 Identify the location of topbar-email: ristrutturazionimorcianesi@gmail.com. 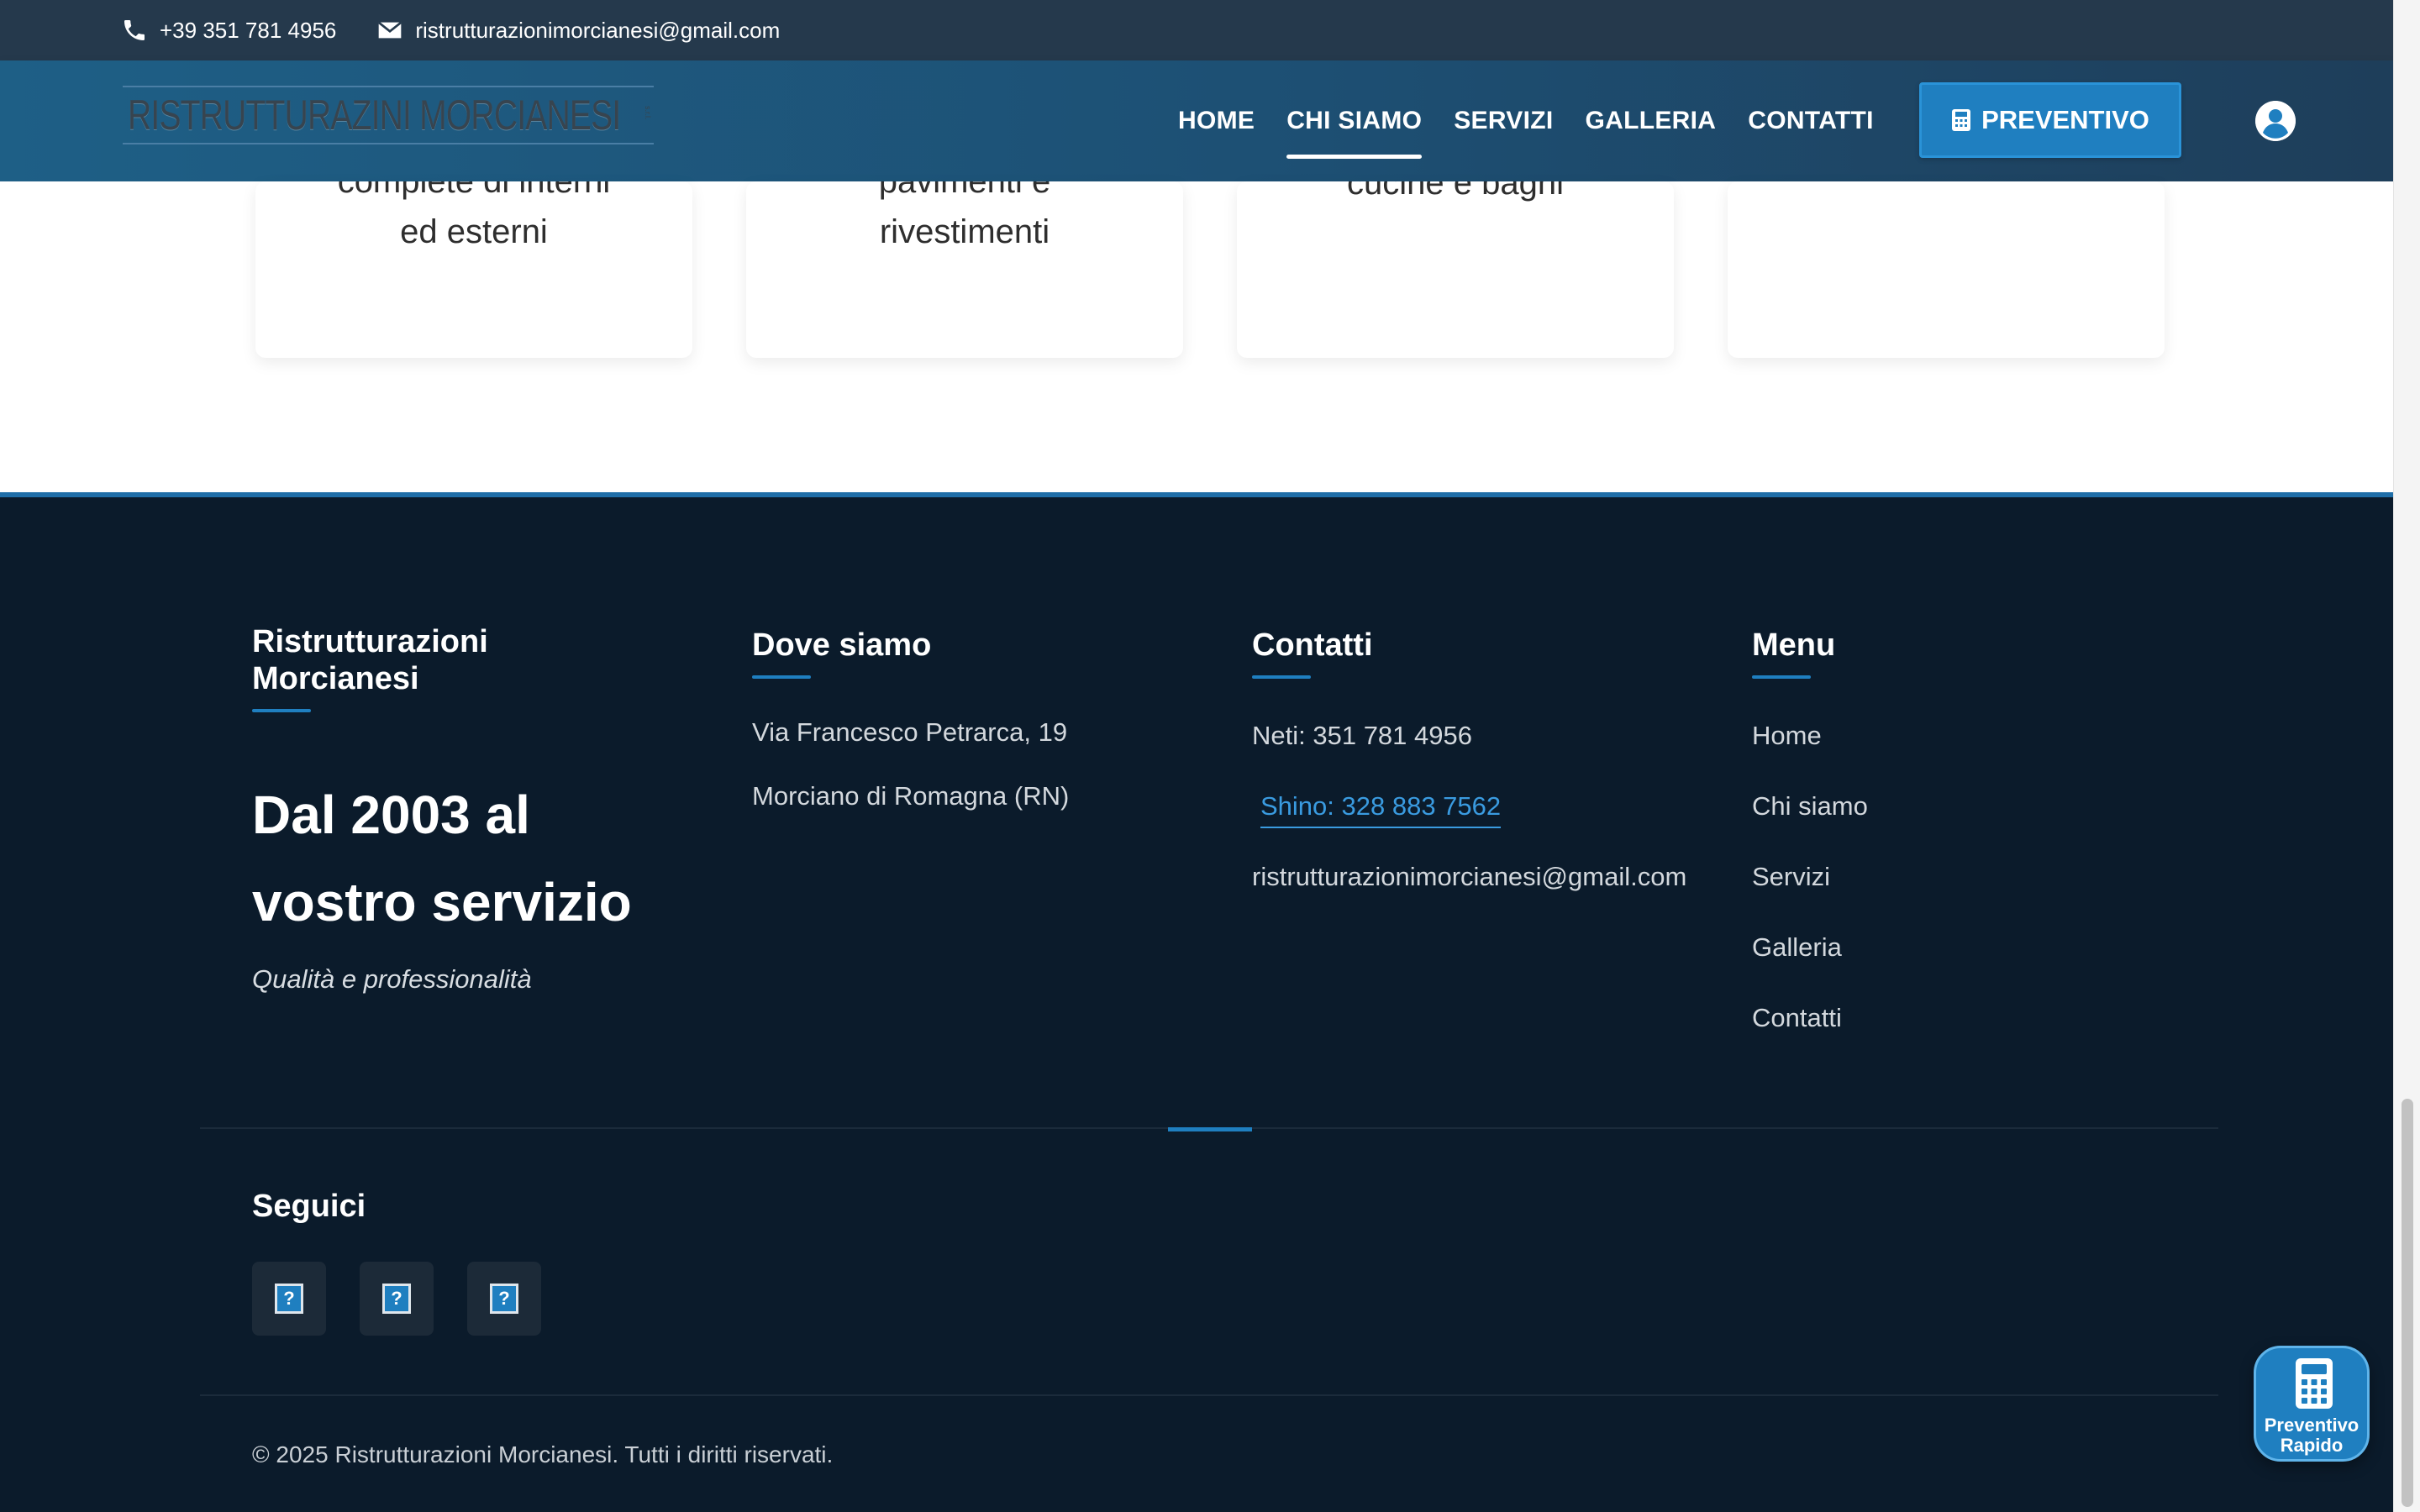
(578, 30).